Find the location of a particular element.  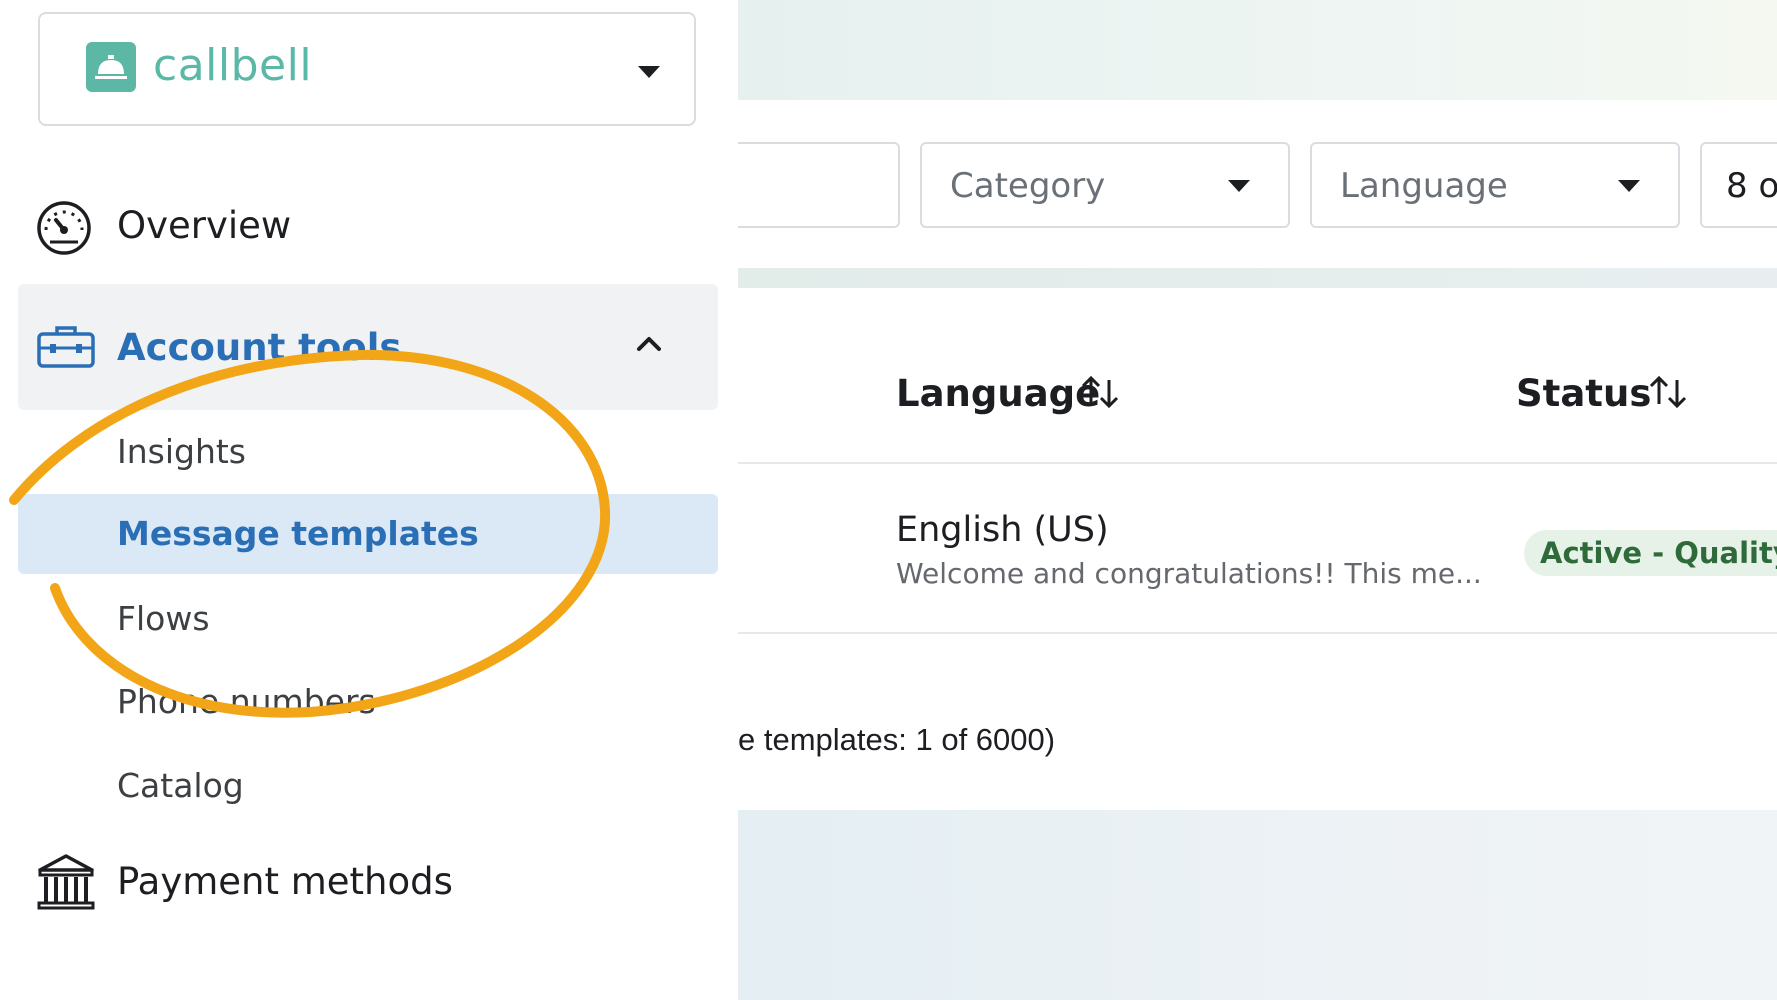

sidebar-item-label: Overview is located at coordinates (204, 225).